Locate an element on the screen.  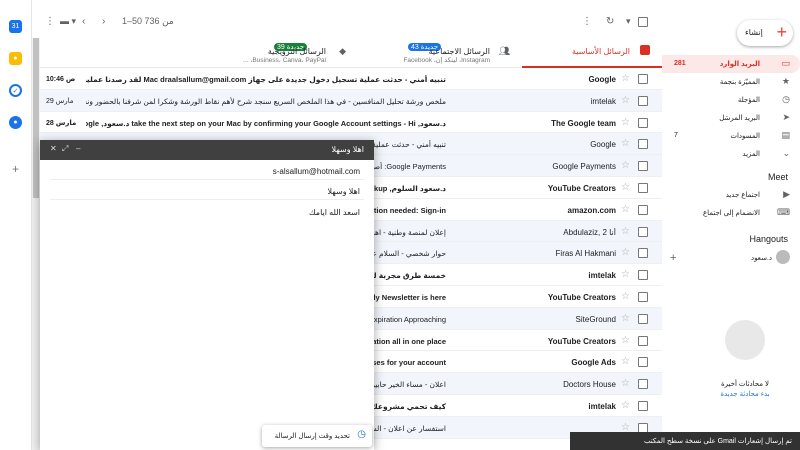
message-body: اسعد الله ايامك is located at coordinates (334, 212).